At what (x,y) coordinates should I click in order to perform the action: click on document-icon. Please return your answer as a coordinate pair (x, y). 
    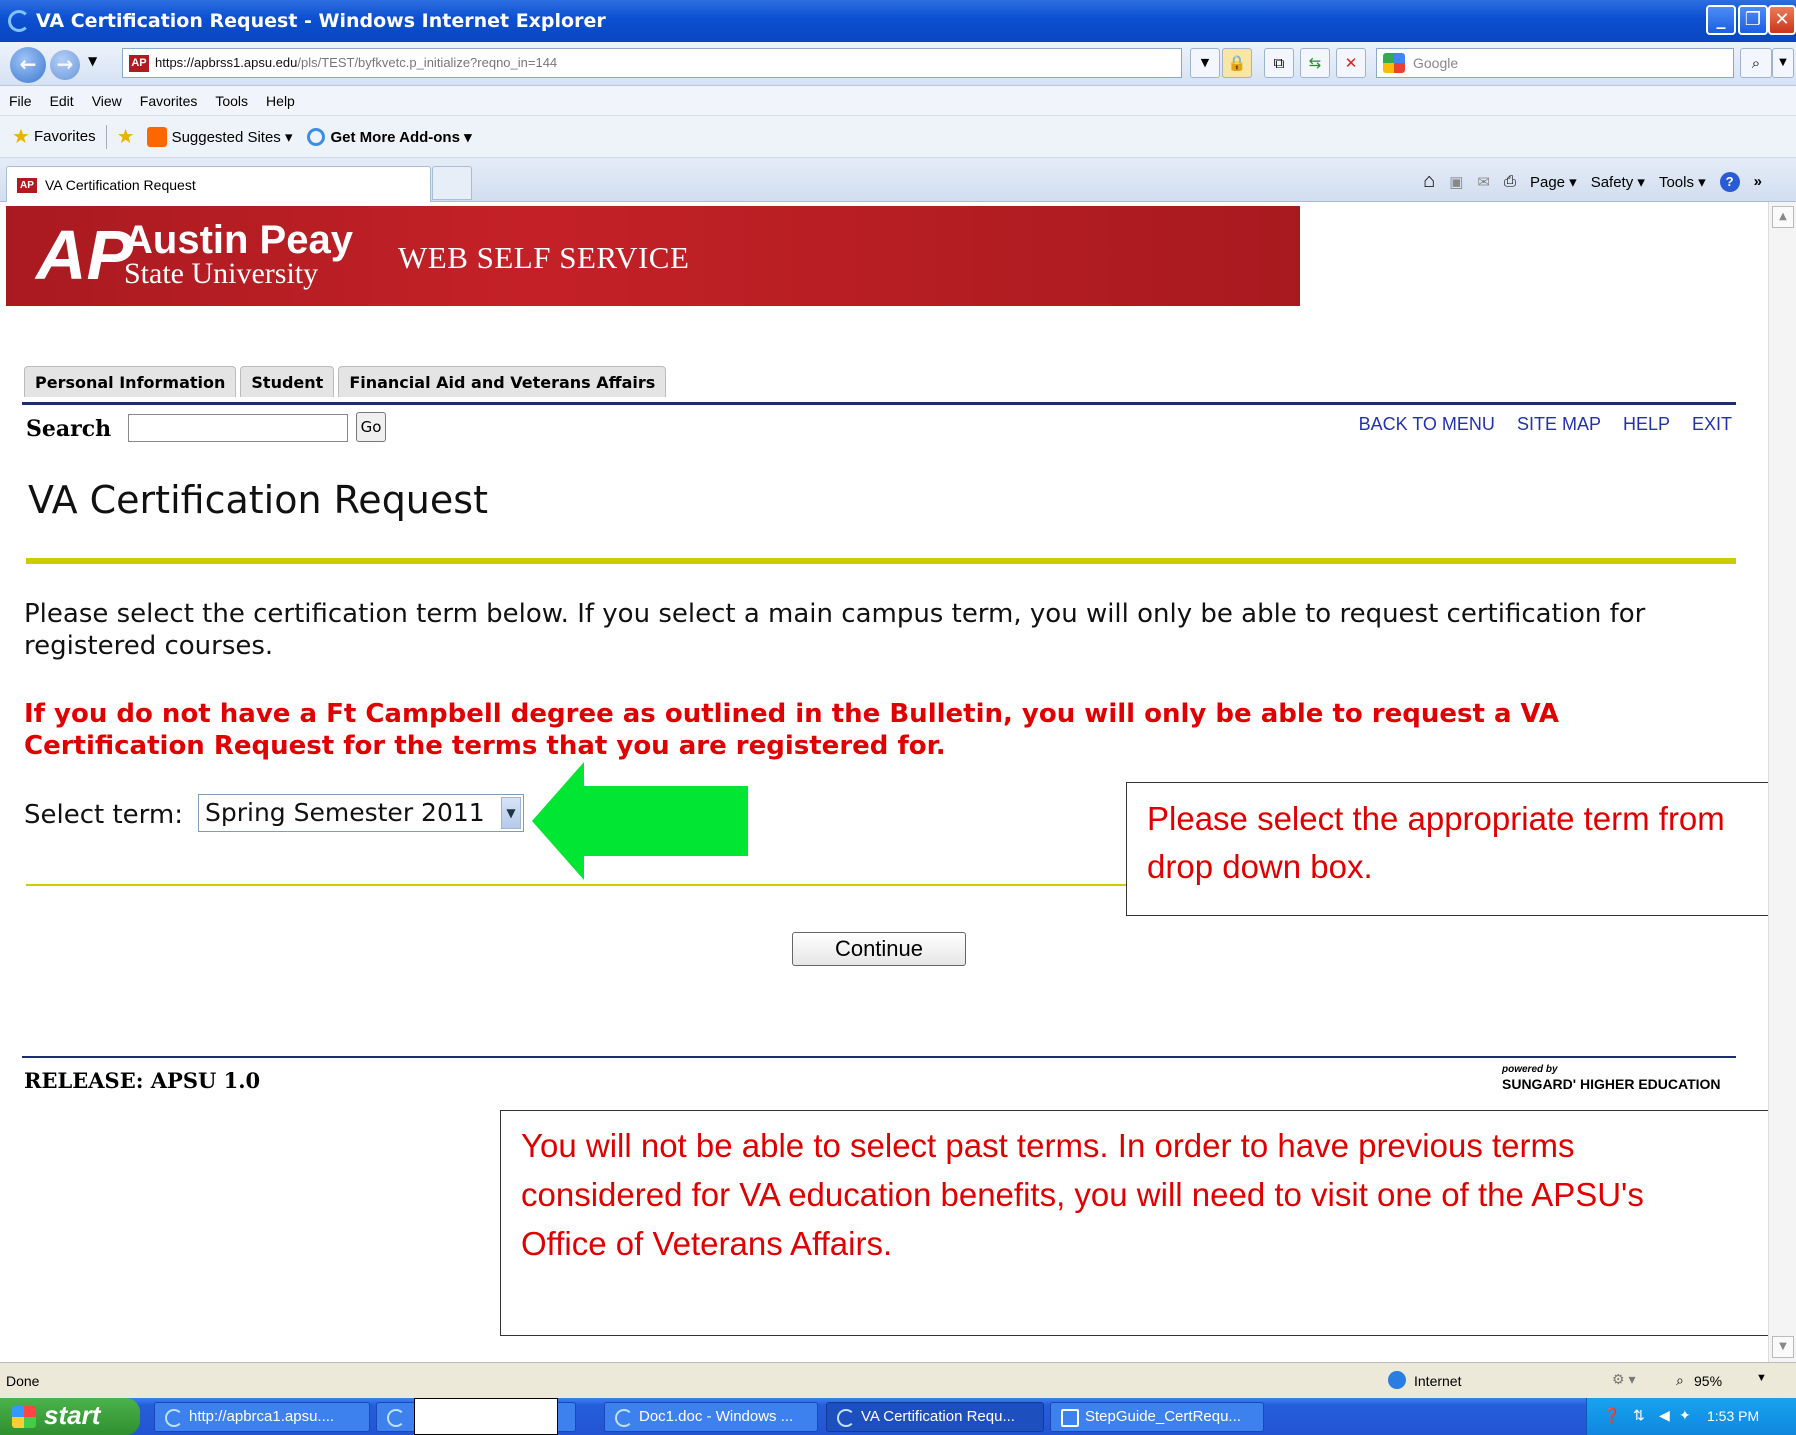
    Looking at the image, I should click on (1070, 1418).